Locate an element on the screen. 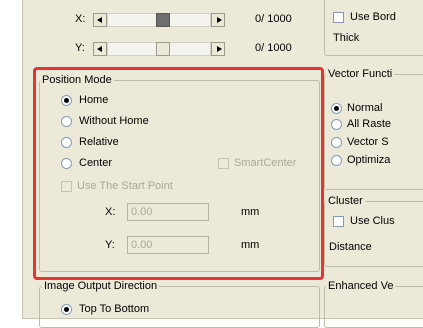 The image size is (423, 328). thick-label: Thick is located at coordinates (346, 38).